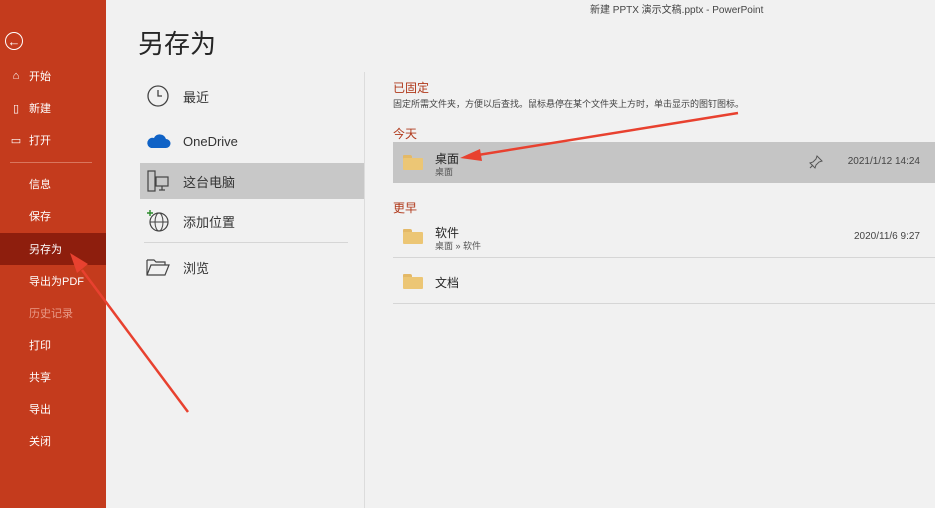 Image resolution: width=935 pixels, height=508 pixels. Describe the element at coordinates (471, 155) in the screenshot. I see `annotation-arrowhead-desktop` at that location.